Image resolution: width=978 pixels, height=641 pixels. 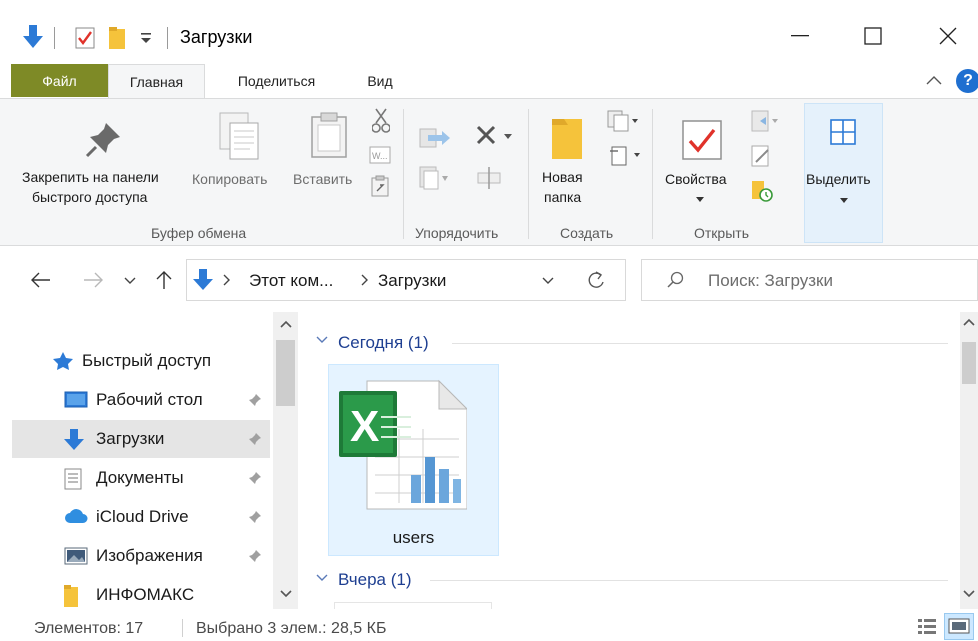 What do you see at coordinates (85, 38) in the screenshot?
I see `properties-icon` at bounding box center [85, 38].